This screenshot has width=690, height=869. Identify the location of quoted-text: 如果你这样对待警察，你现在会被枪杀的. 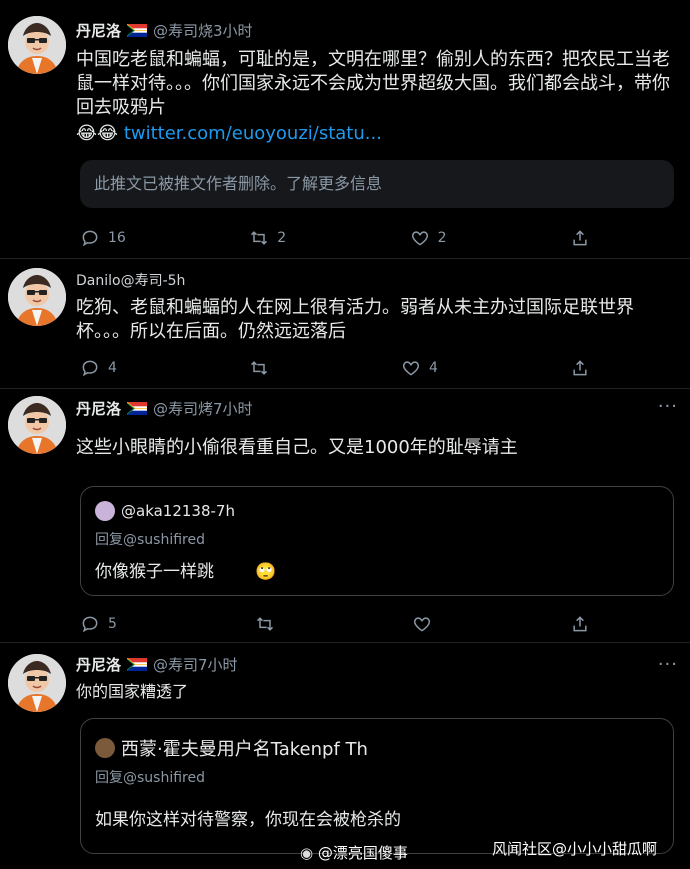
(248, 820).